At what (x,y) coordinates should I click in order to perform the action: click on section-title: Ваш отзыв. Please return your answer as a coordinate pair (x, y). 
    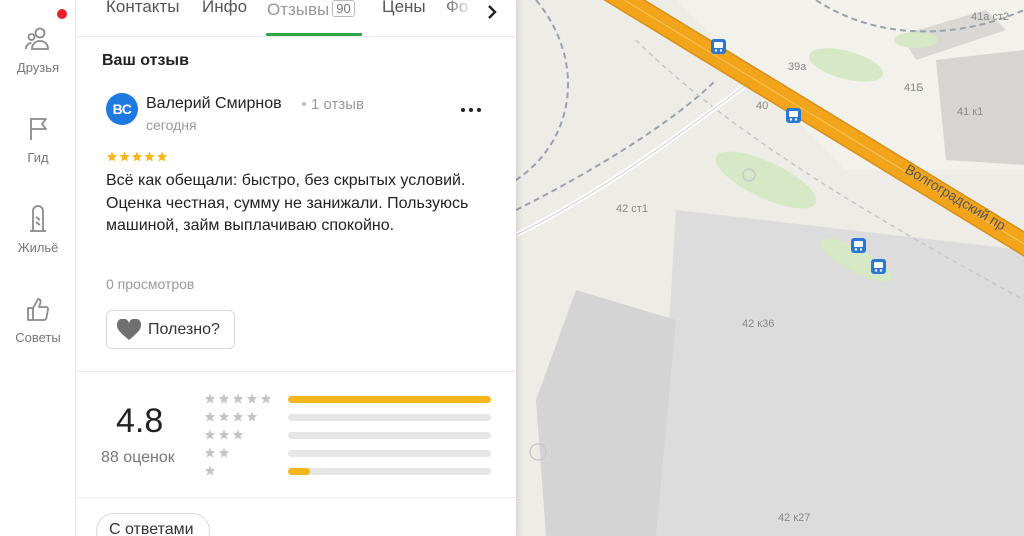
    Looking at the image, I should click on (145, 60).